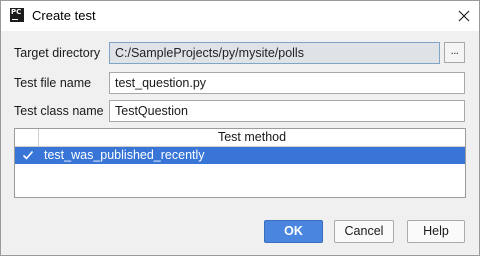  Describe the element at coordinates (274, 53) in the screenshot. I see `target-directory-field` at that location.